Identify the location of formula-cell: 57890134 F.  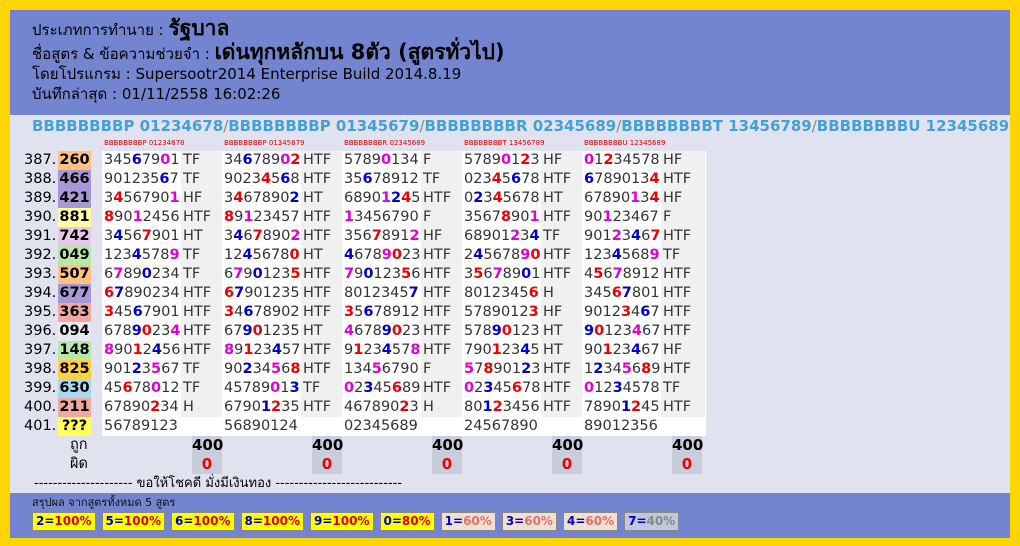
(404, 160).